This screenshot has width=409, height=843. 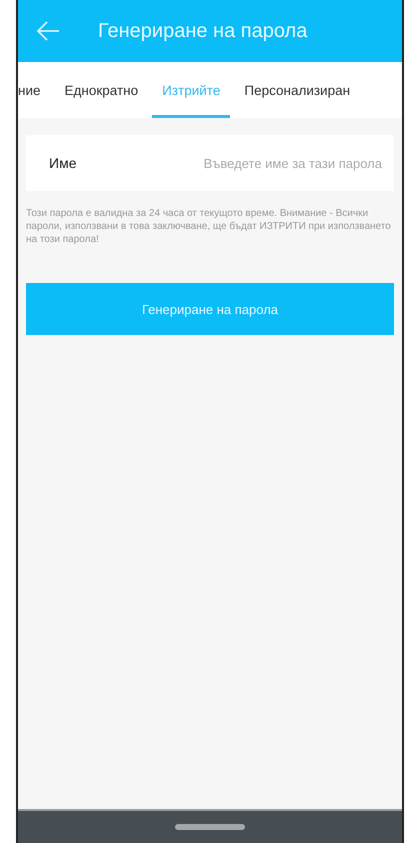 What do you see at coordinates (203, 31) in the screenshot?
I see `screen-title: Генериране на парола` at bounding box center [203, 31].